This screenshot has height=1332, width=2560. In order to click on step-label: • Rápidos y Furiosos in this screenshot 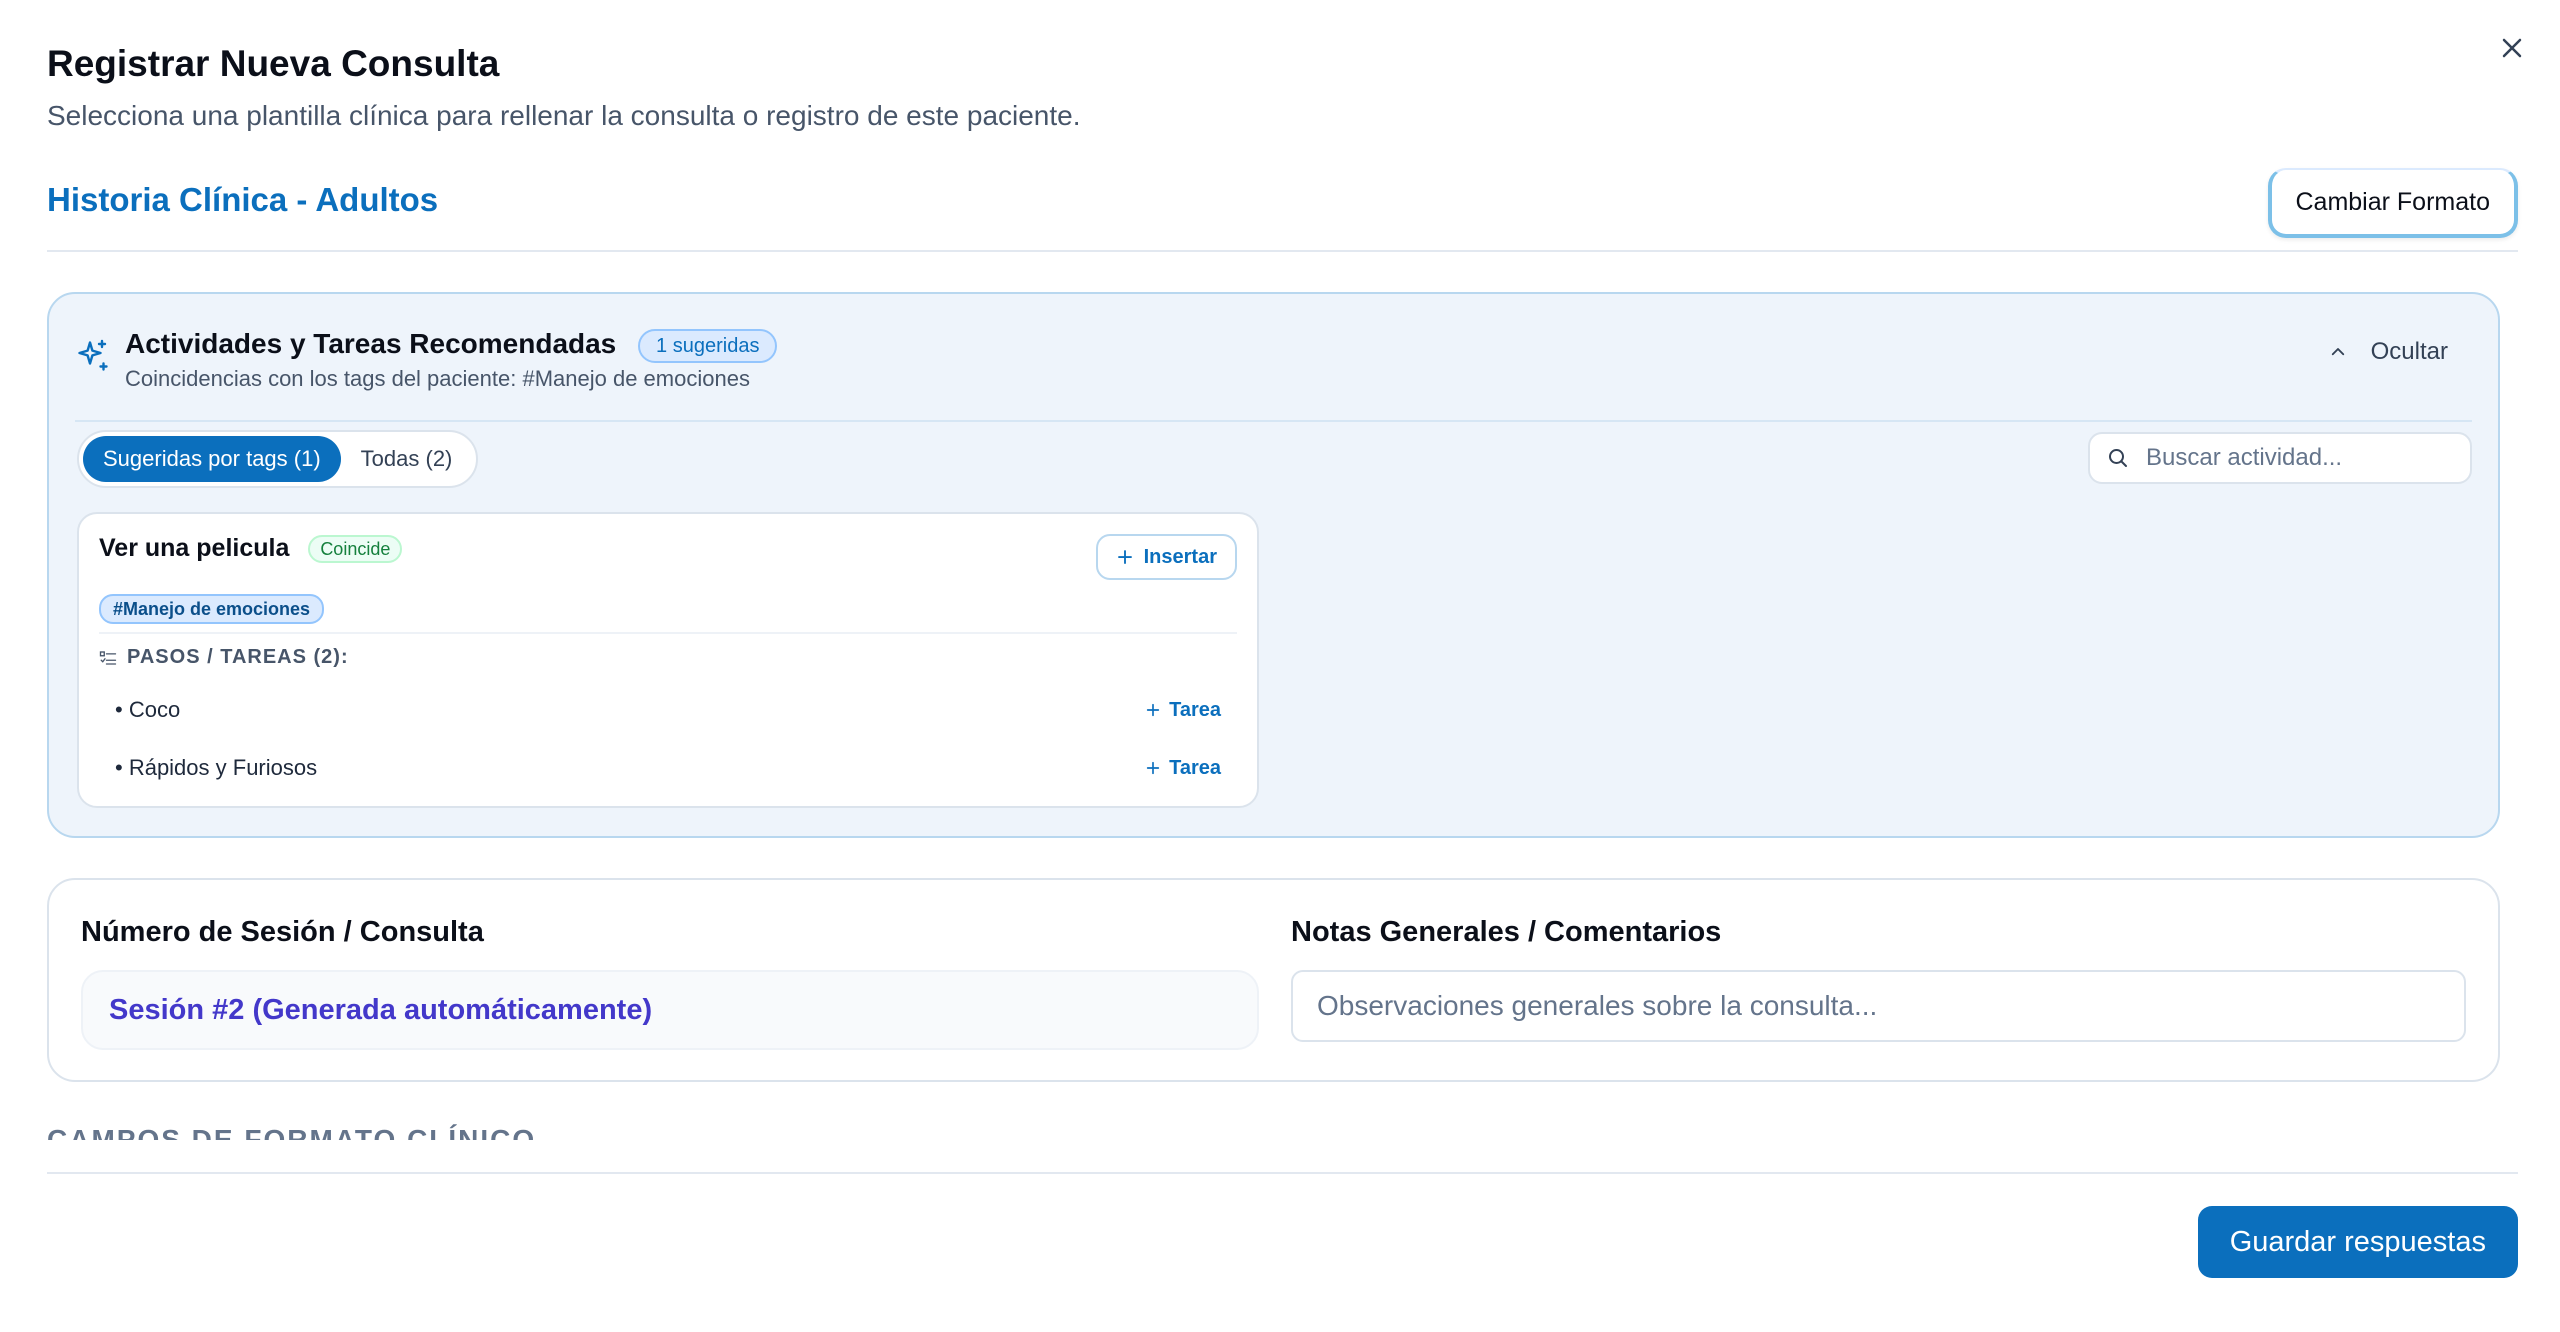, I will do `click(216, 767)`.